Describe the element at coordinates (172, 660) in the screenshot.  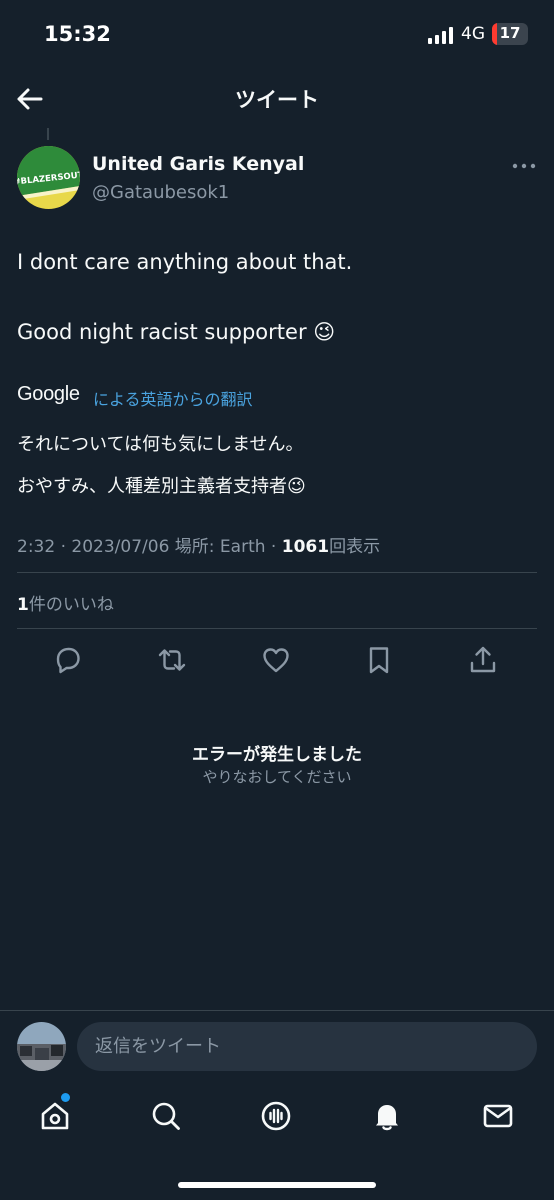
I see `retweet-icon` at that location.